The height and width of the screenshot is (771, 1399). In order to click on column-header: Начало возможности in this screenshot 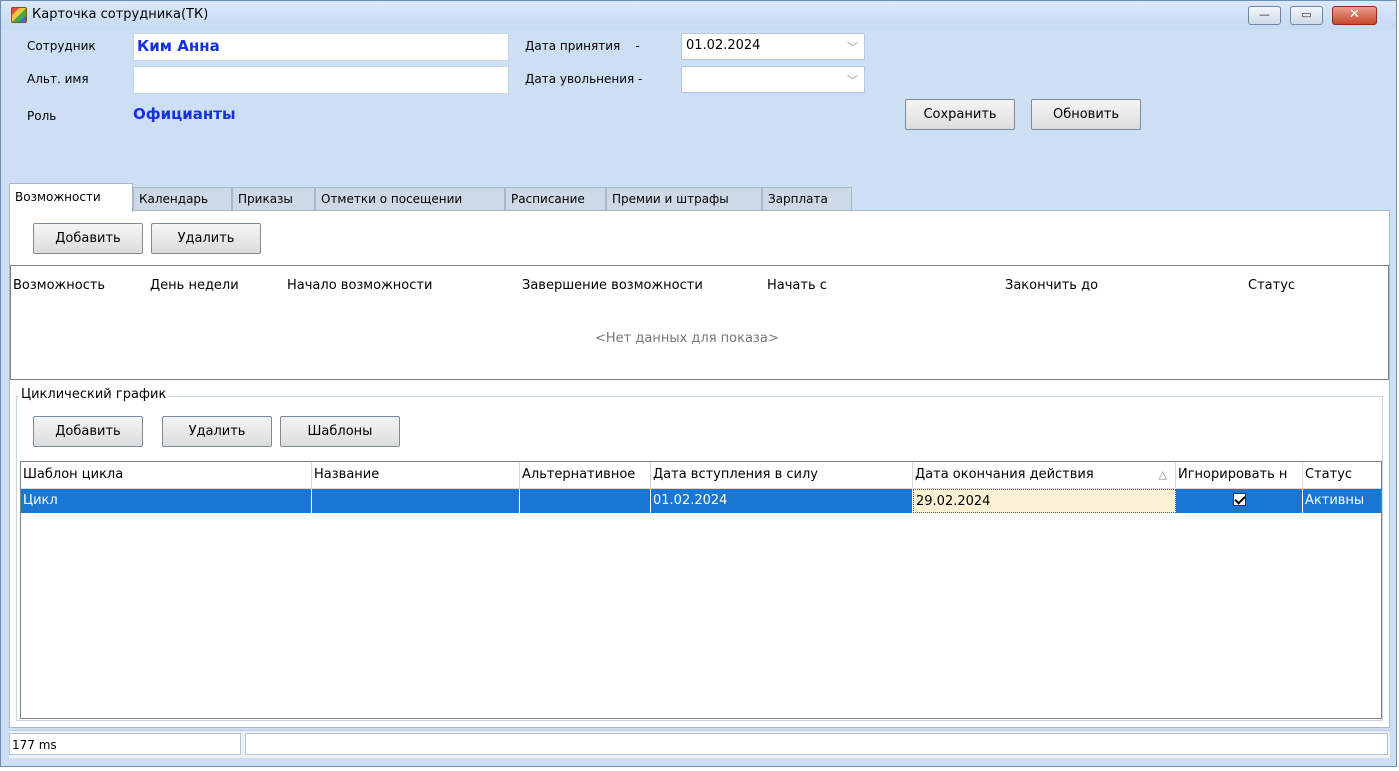, I will do `click(359, 285)`.